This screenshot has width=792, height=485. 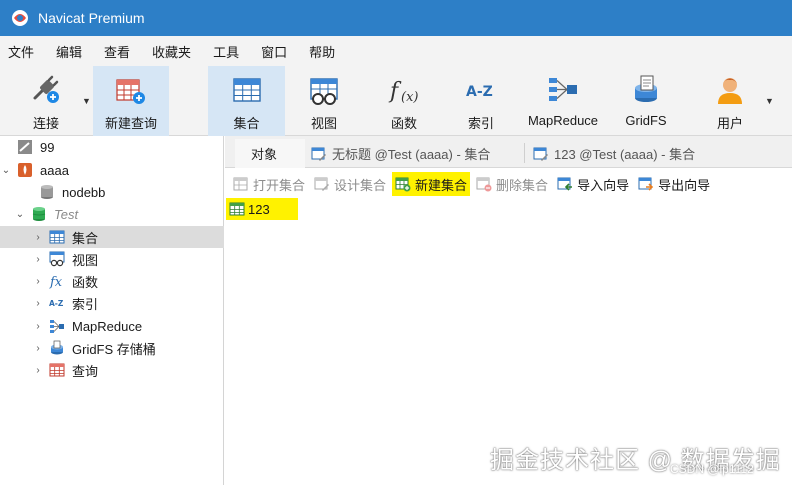 I want to click on view-button: 视图, so click(x=324, y=101).